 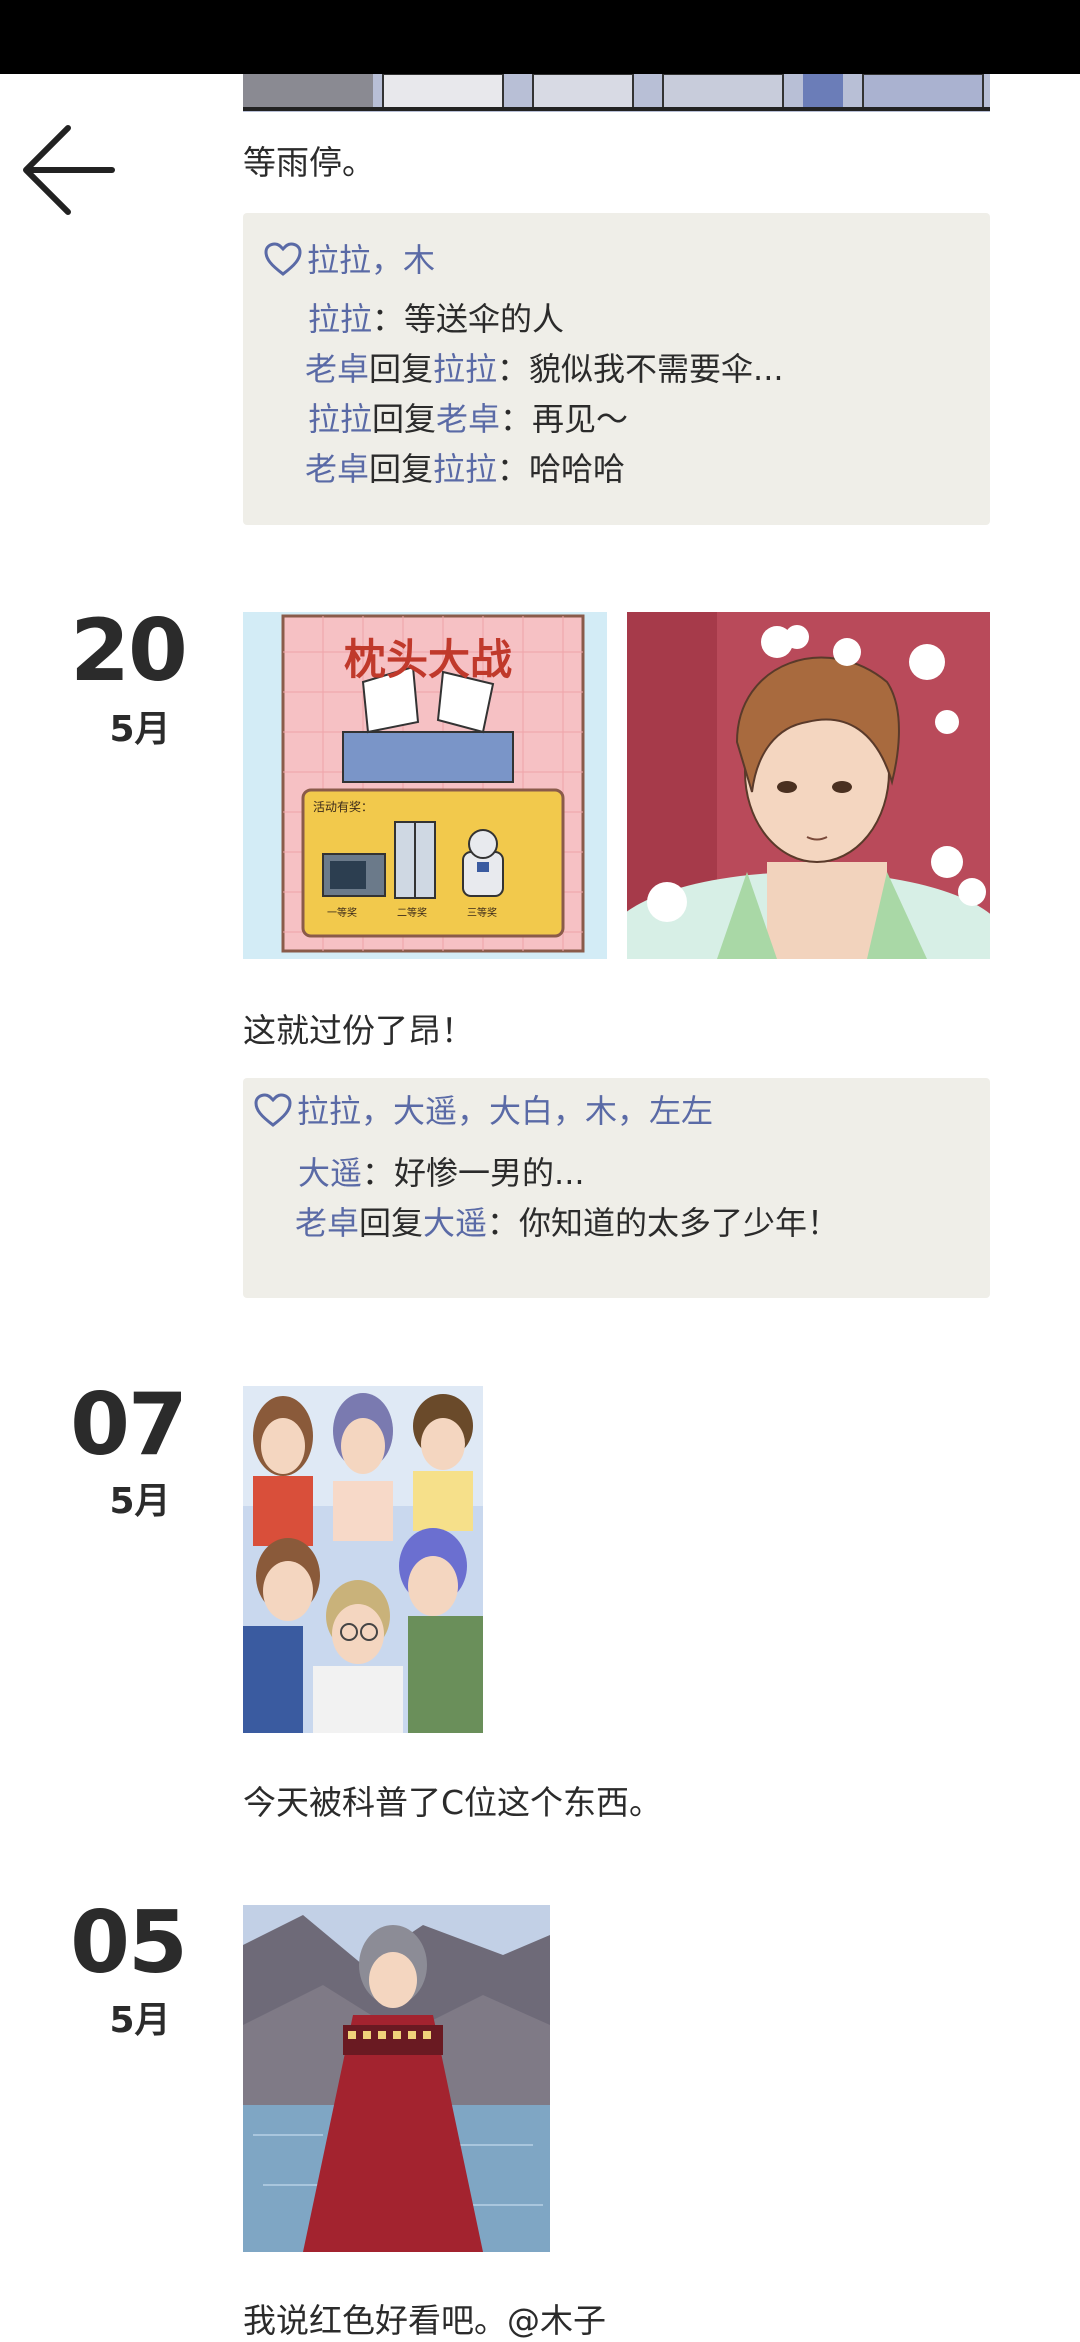 What do you see at coordinates (455, 1223) in the screenshot?
I see `reply-target: 大遥` at bounding box center [455, 1223].